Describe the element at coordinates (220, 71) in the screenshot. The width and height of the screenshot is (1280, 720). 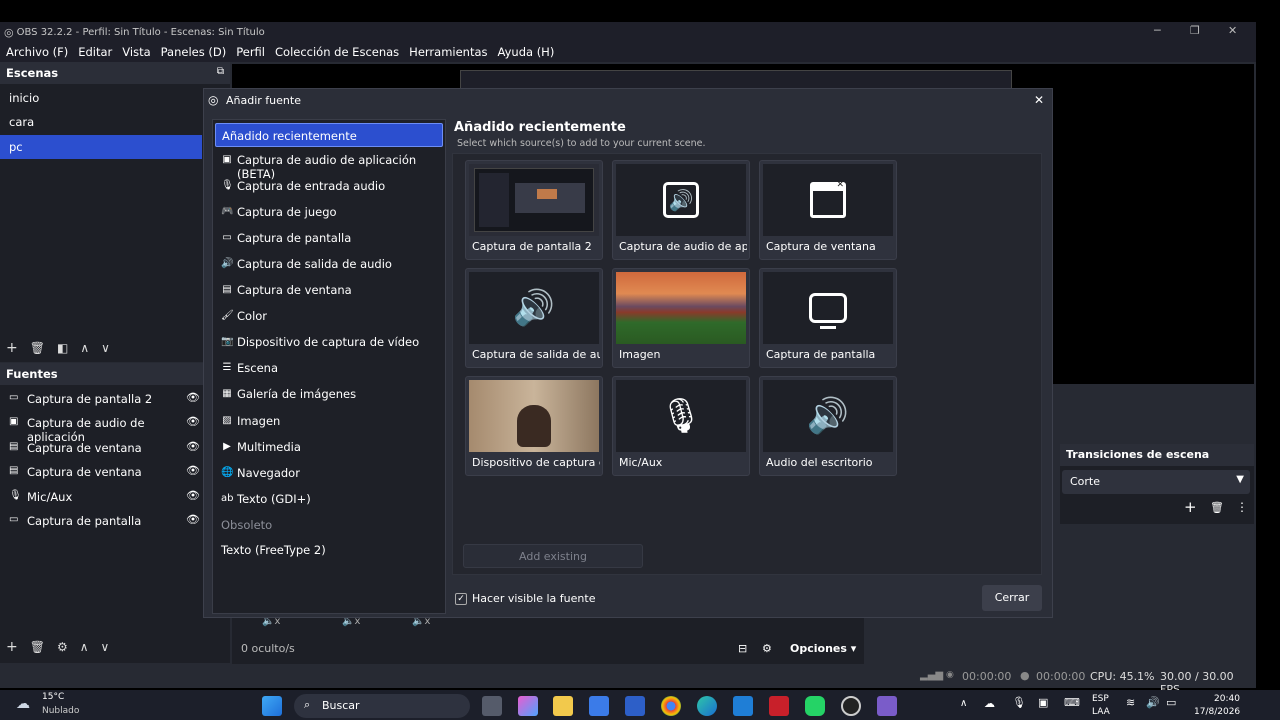
I see `undock-icon: ⧉` at that location.